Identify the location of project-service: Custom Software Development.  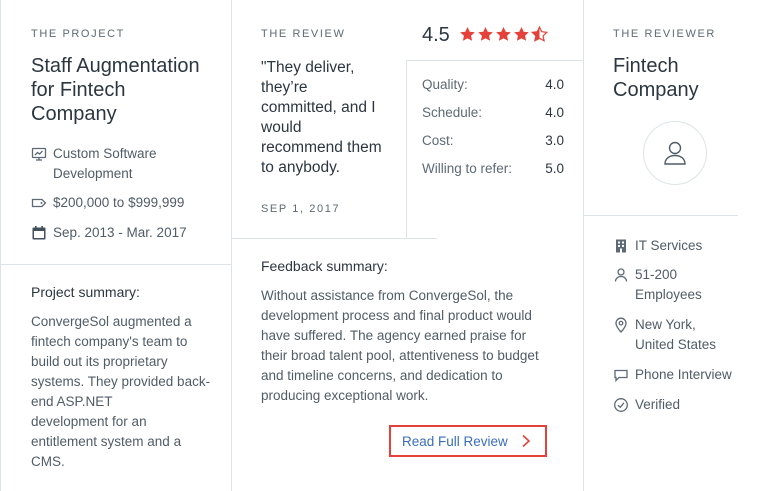
(94, 164).